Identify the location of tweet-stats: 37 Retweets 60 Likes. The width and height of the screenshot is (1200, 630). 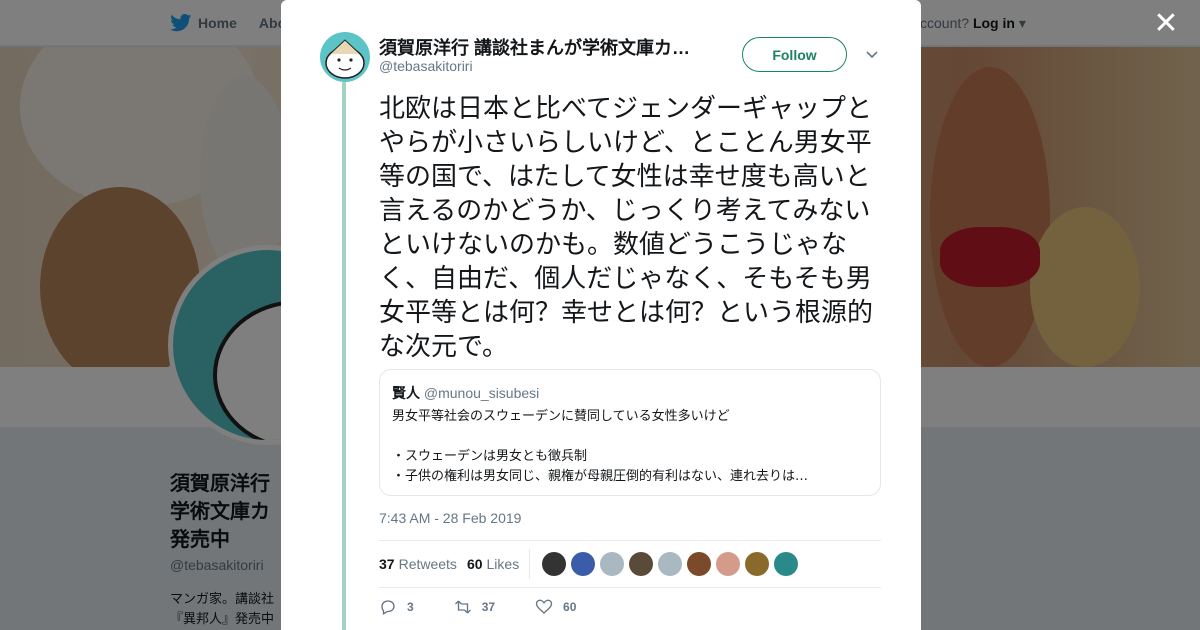
(630, 564).